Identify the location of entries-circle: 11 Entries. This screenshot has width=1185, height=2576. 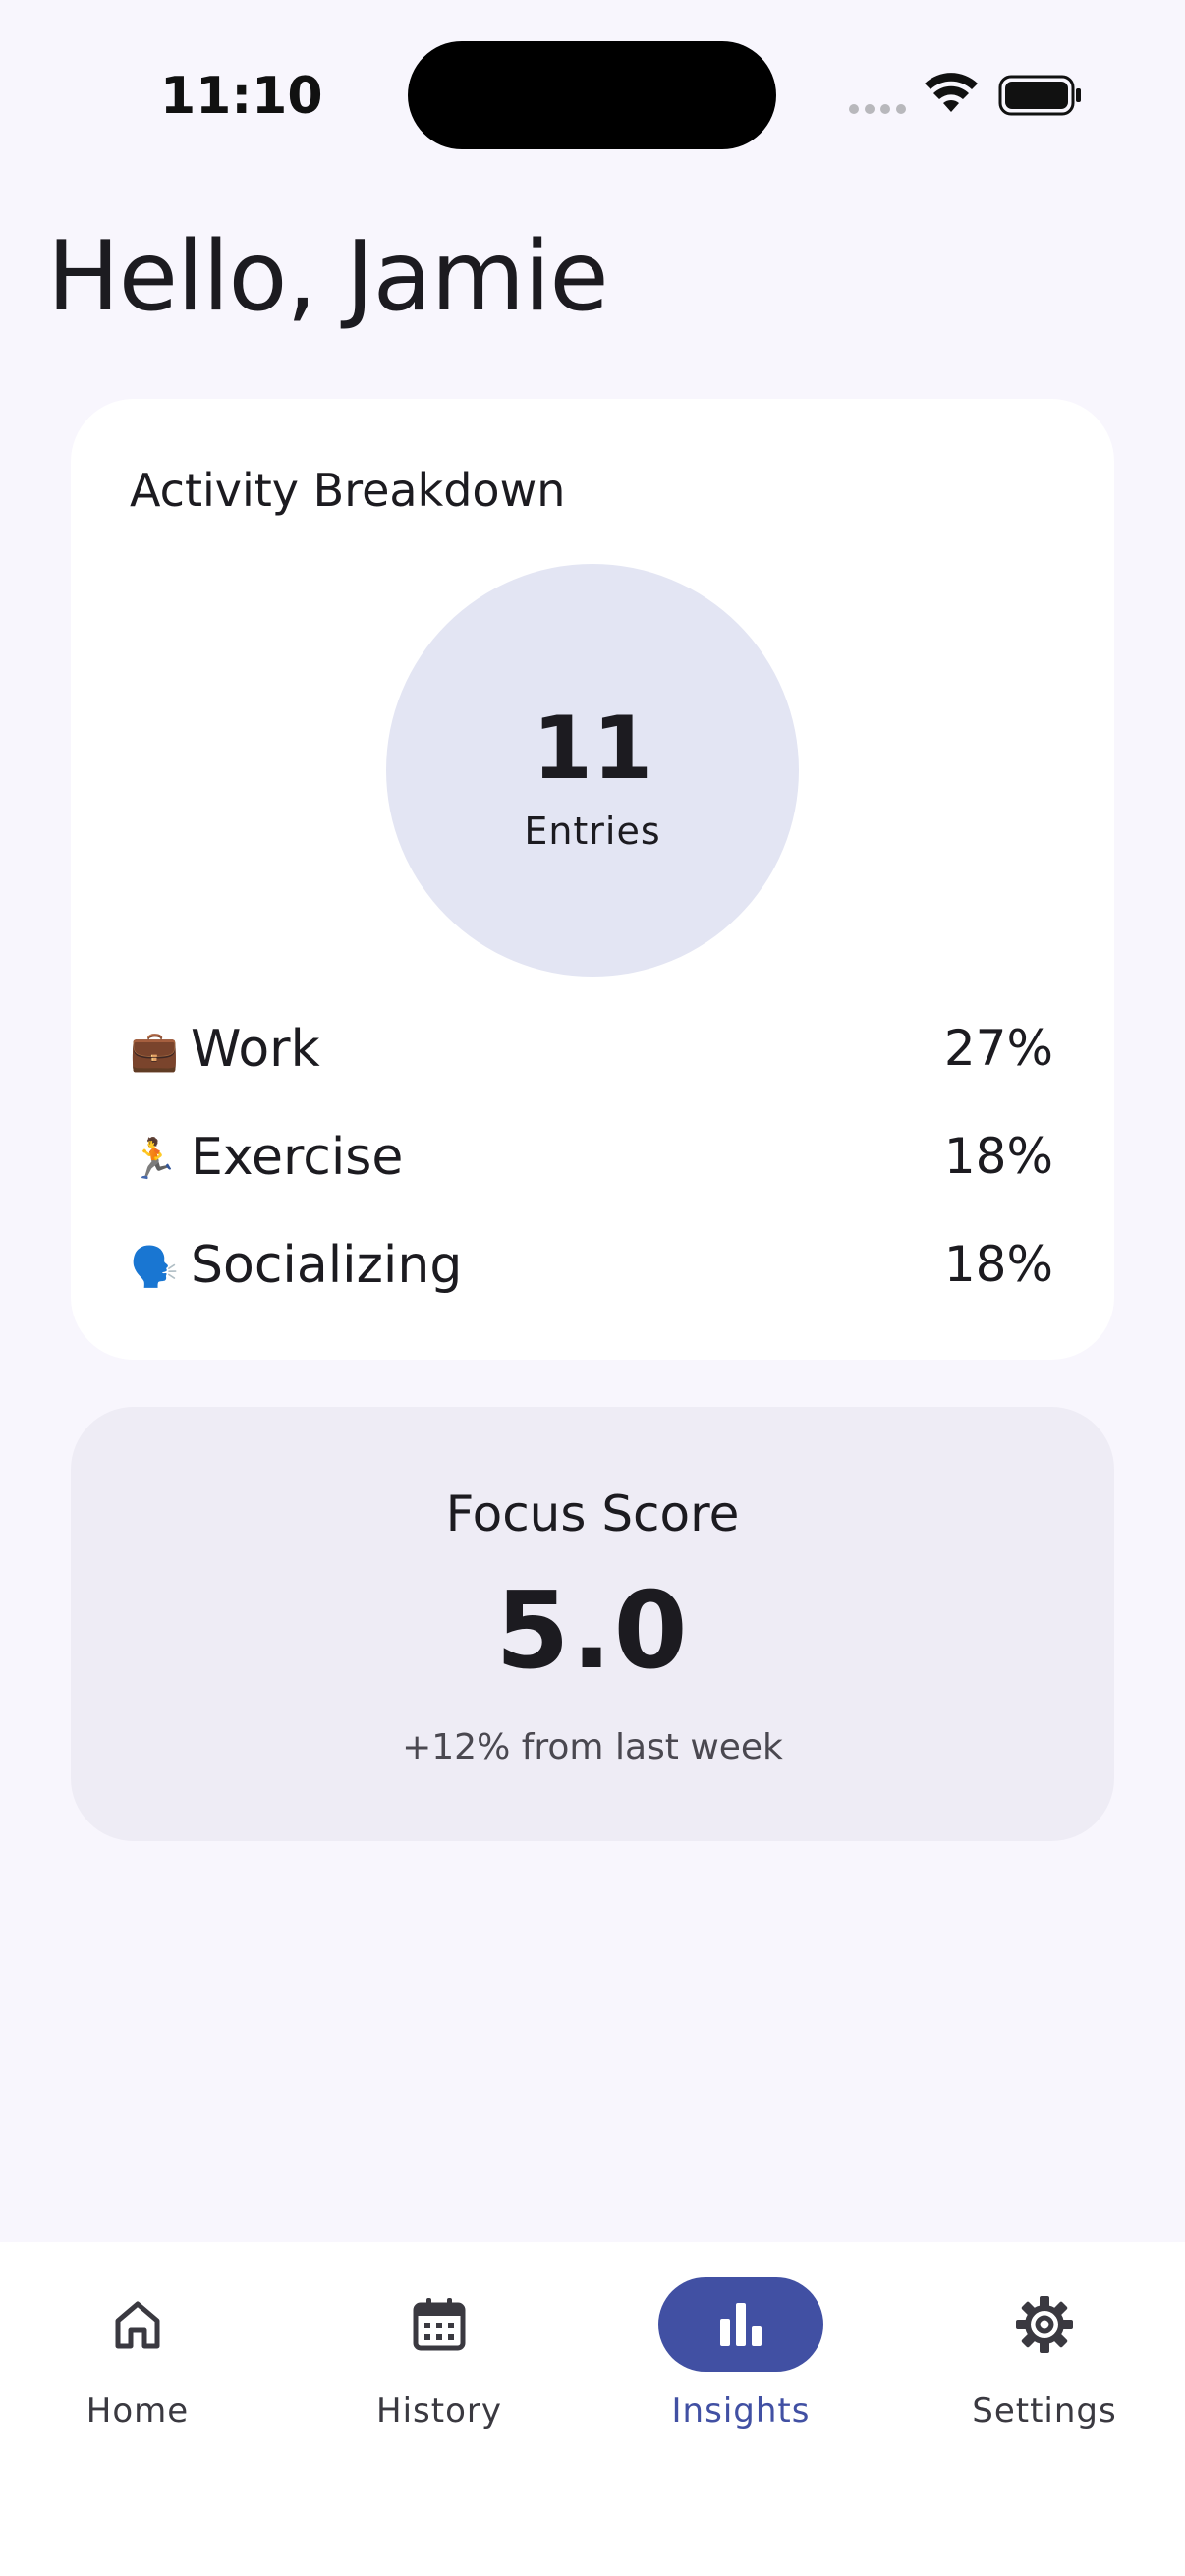
(592, 770).